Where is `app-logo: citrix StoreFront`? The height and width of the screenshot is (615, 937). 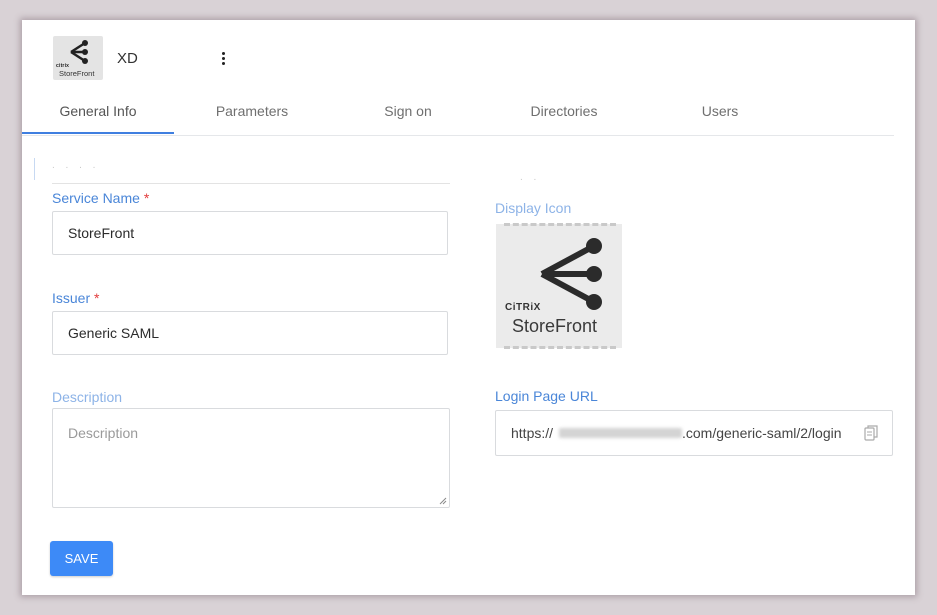 app-logo: citrix StoreFront is located at coordinates (78, 58).